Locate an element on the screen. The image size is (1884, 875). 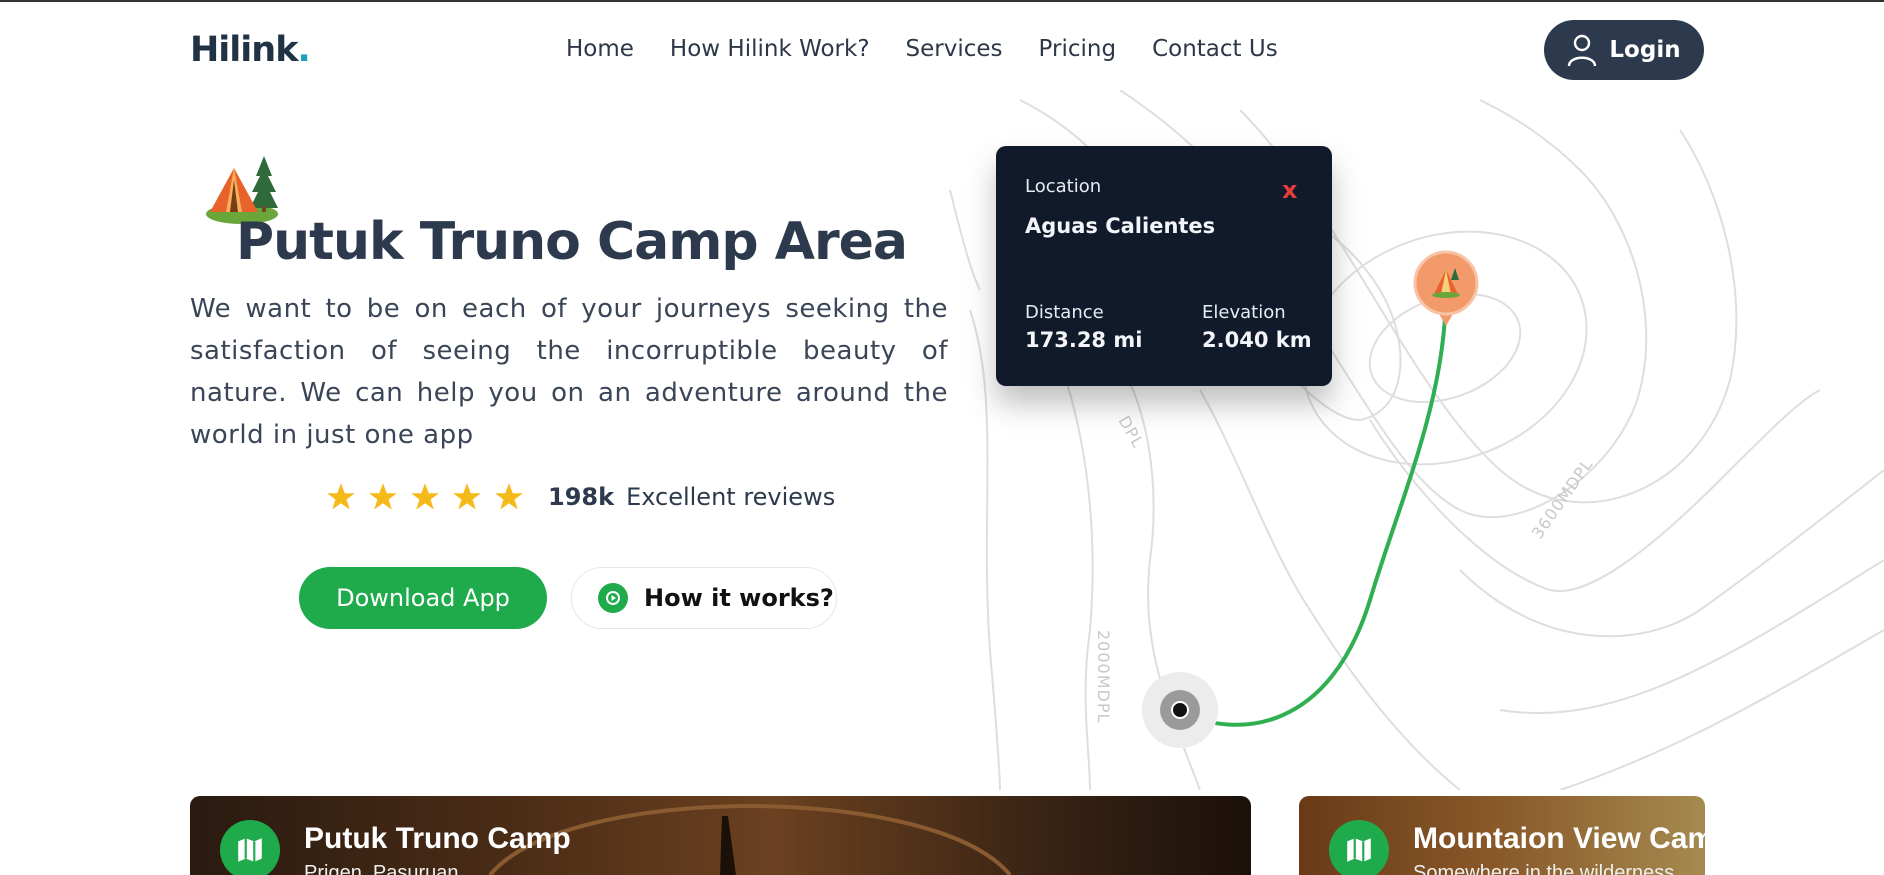
card-title: Mountaion View Camp is located at coordinates (1559, 838).